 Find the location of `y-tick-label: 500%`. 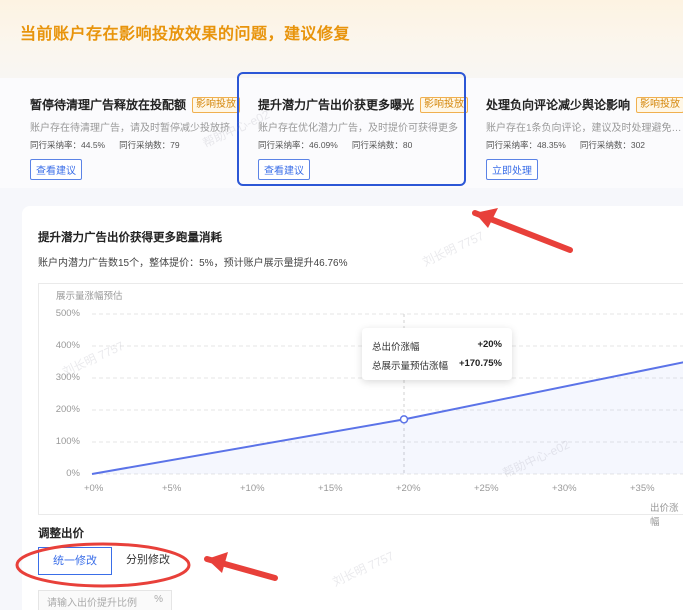

y-tick-label: 500% is located at coordinates (67, 313).